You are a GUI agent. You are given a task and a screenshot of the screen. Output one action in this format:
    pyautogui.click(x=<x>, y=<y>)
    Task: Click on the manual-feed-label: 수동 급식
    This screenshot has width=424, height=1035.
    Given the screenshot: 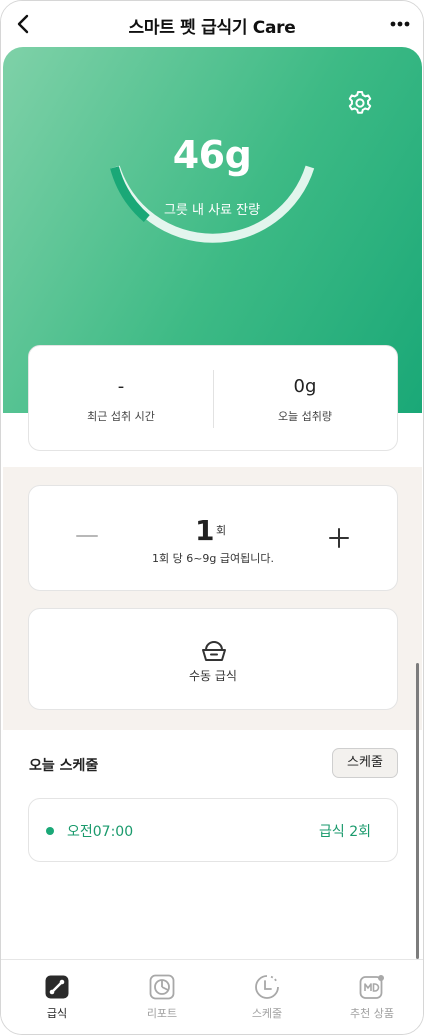 What is the action you would take?
    pyautogui.click(x=213, y=676)
    